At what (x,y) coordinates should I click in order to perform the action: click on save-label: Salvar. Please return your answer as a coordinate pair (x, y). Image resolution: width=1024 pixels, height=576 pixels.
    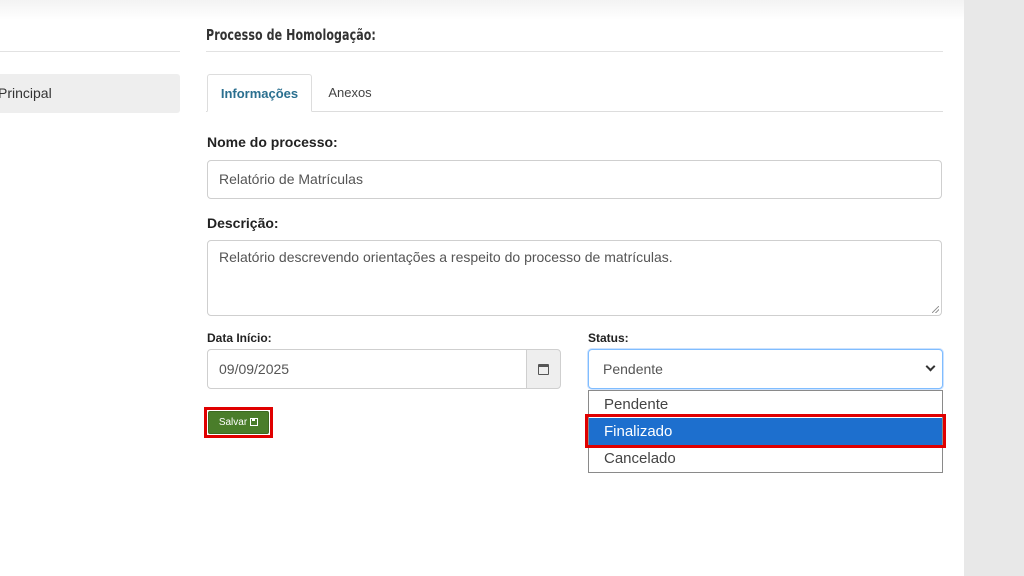
    Looking at the image, I should click on (233, 422).